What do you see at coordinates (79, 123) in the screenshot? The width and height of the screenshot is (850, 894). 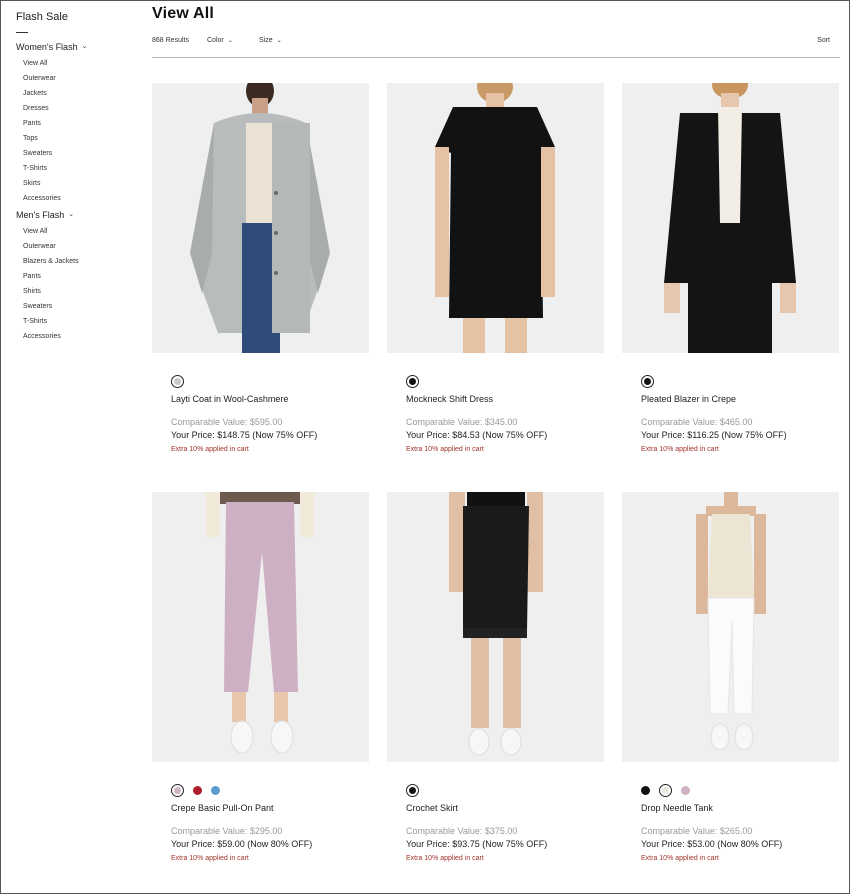 I see `sidebar-item-womens-pants: Pants` at bounding box center [79, 123].